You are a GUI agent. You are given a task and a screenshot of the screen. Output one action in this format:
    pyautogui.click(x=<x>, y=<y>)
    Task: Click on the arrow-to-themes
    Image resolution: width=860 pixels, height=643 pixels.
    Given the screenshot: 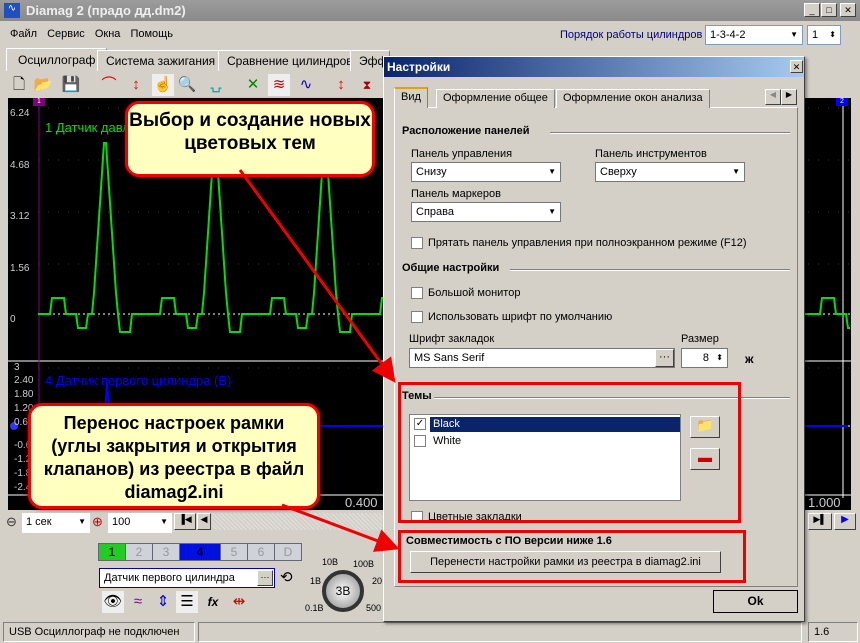 What is the action you would take?
    pyautogui.click(x=317, y=276)
    